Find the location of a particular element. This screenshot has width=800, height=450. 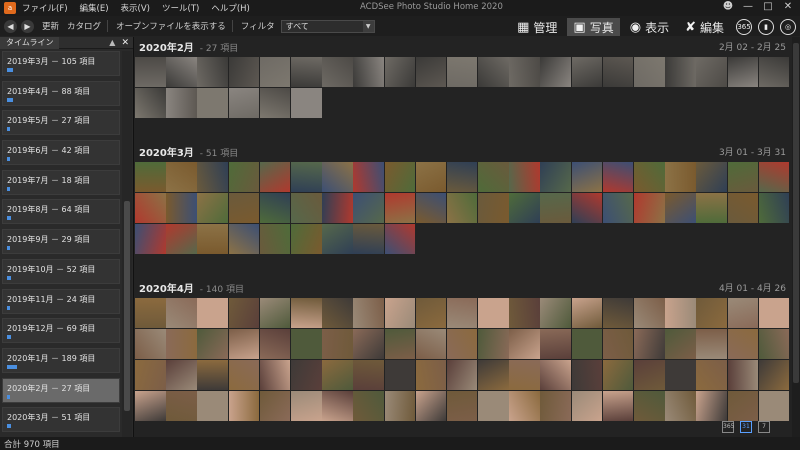

group-header: 2020年2月 - 27 項目 2月 02 - 2月 25 is located at coordinates (463, 46).